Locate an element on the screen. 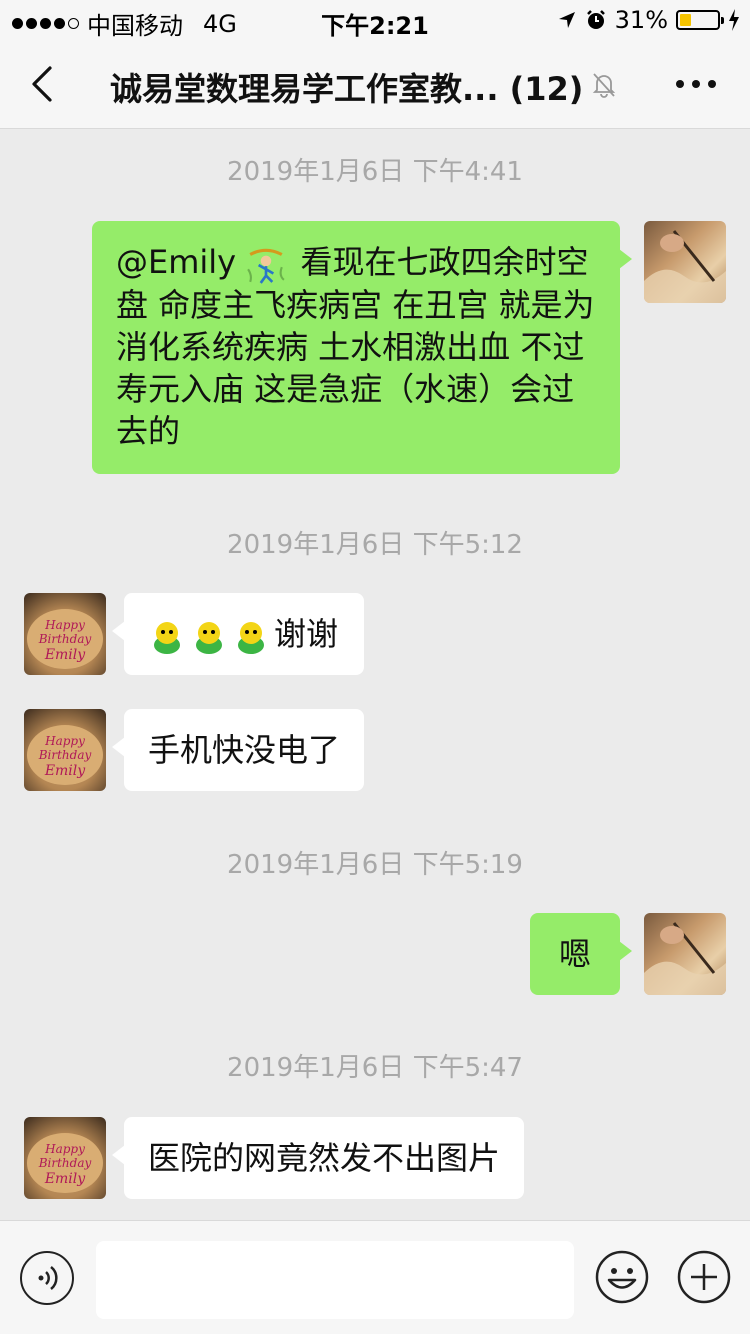 Image resolution: width=750 pixels, height=1334 pixels. location-arrow-icon is located at coordinates (566, 20).